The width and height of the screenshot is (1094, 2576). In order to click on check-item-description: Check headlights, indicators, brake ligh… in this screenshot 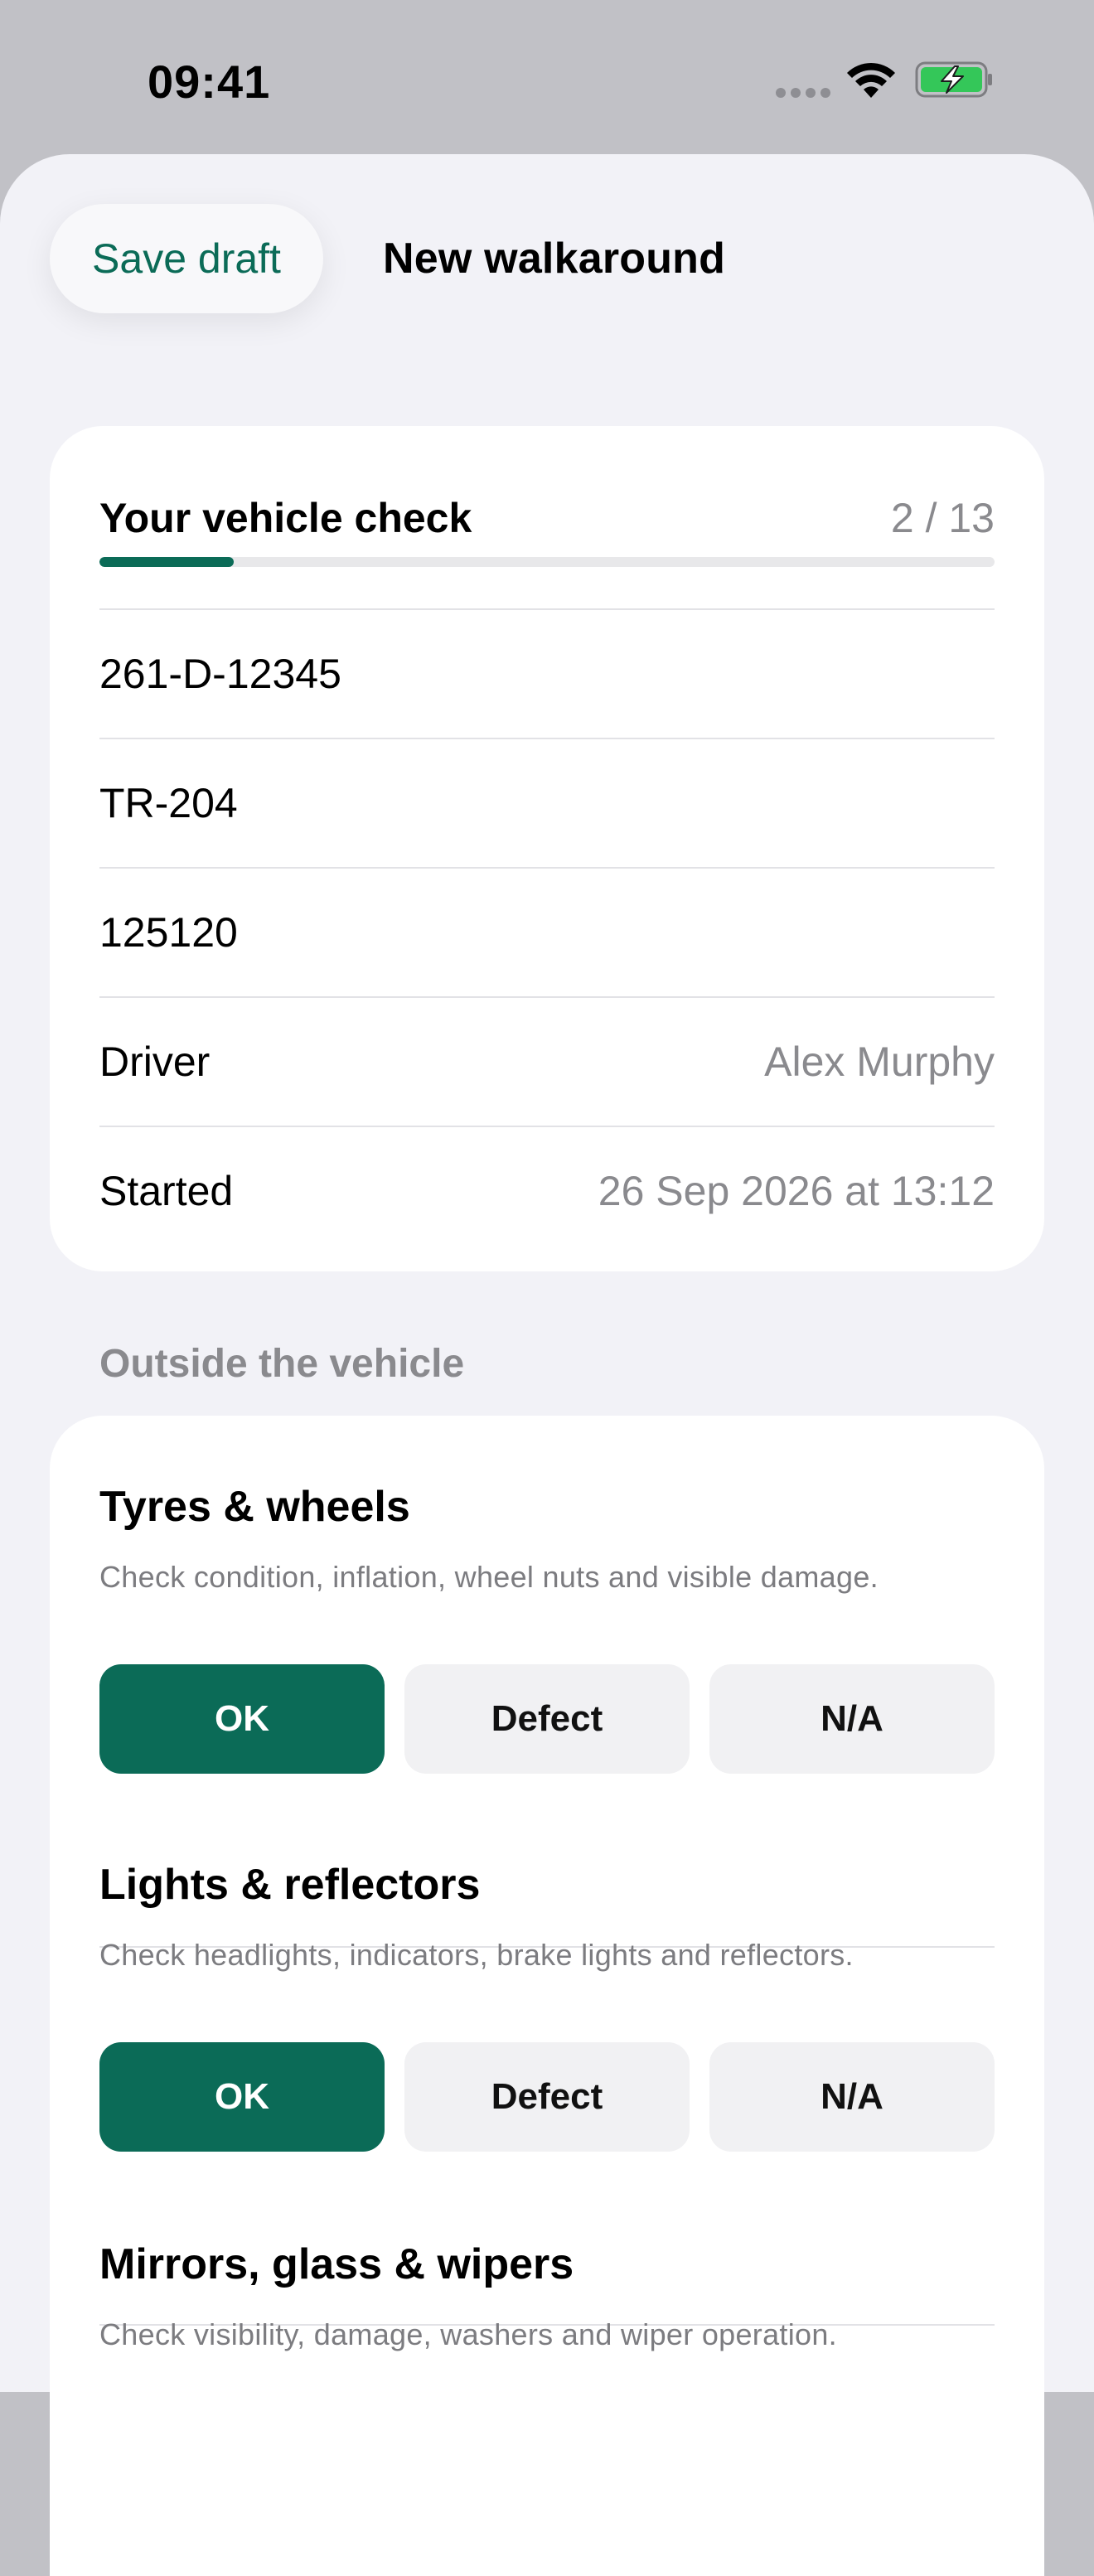, I will do `click(476, 1955)`.